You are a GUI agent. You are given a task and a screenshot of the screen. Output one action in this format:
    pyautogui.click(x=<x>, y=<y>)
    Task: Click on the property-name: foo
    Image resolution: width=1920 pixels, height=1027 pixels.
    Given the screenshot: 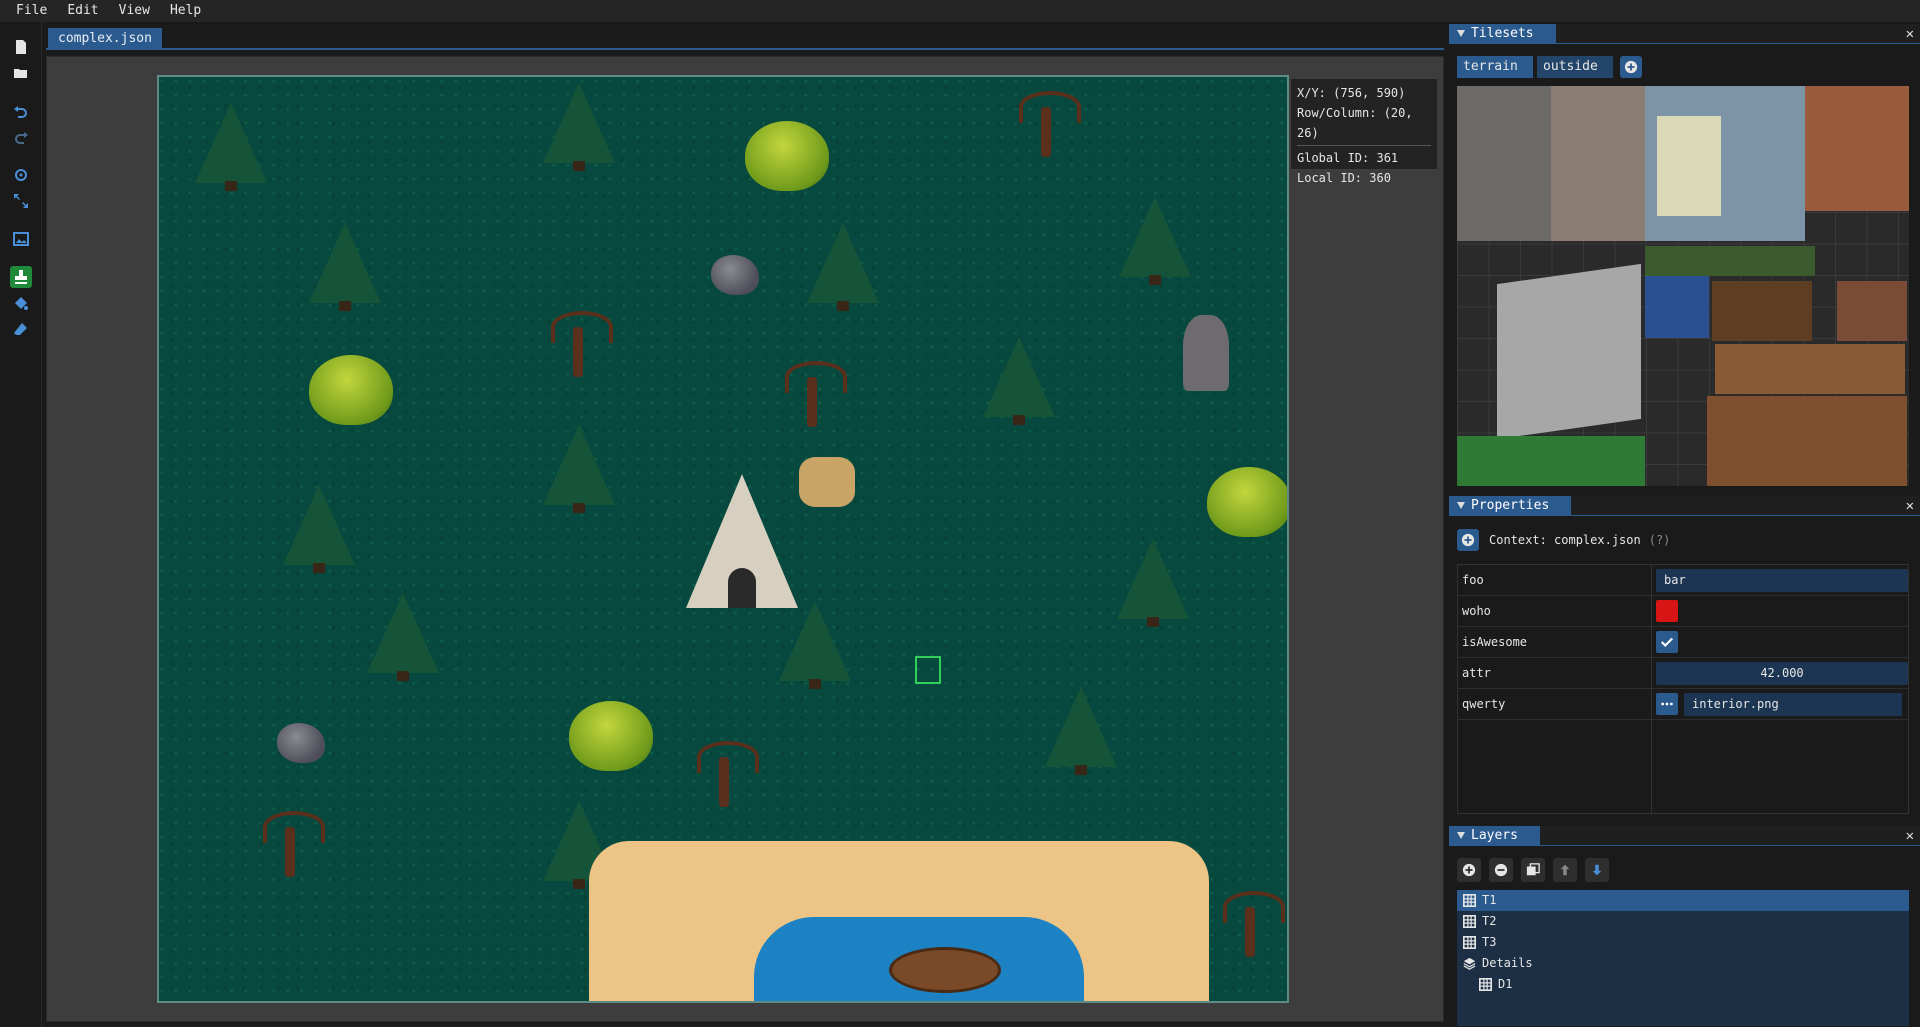 What is the action you would take?
    pyautogui.click(x=1473, y=580)
    